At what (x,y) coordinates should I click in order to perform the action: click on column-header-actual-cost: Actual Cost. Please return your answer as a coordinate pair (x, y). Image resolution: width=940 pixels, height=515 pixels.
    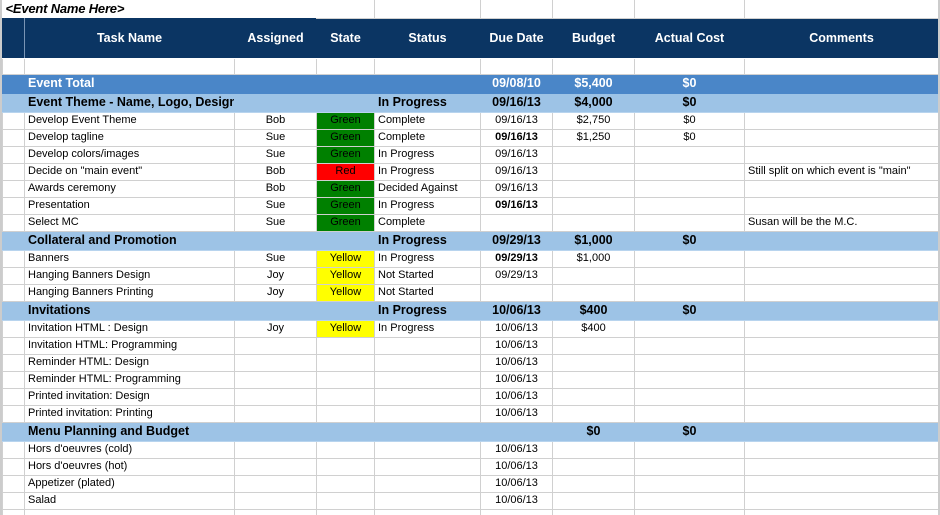
    Looking at the image, I should click on (689, 38).